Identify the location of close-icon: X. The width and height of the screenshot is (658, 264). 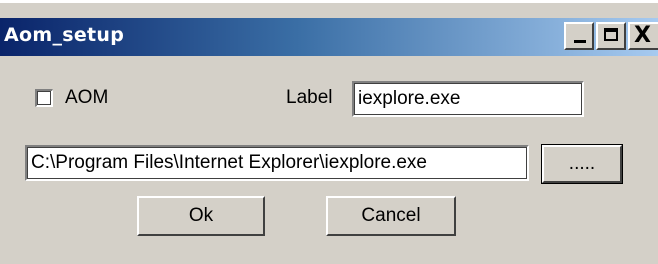
(642, 35).